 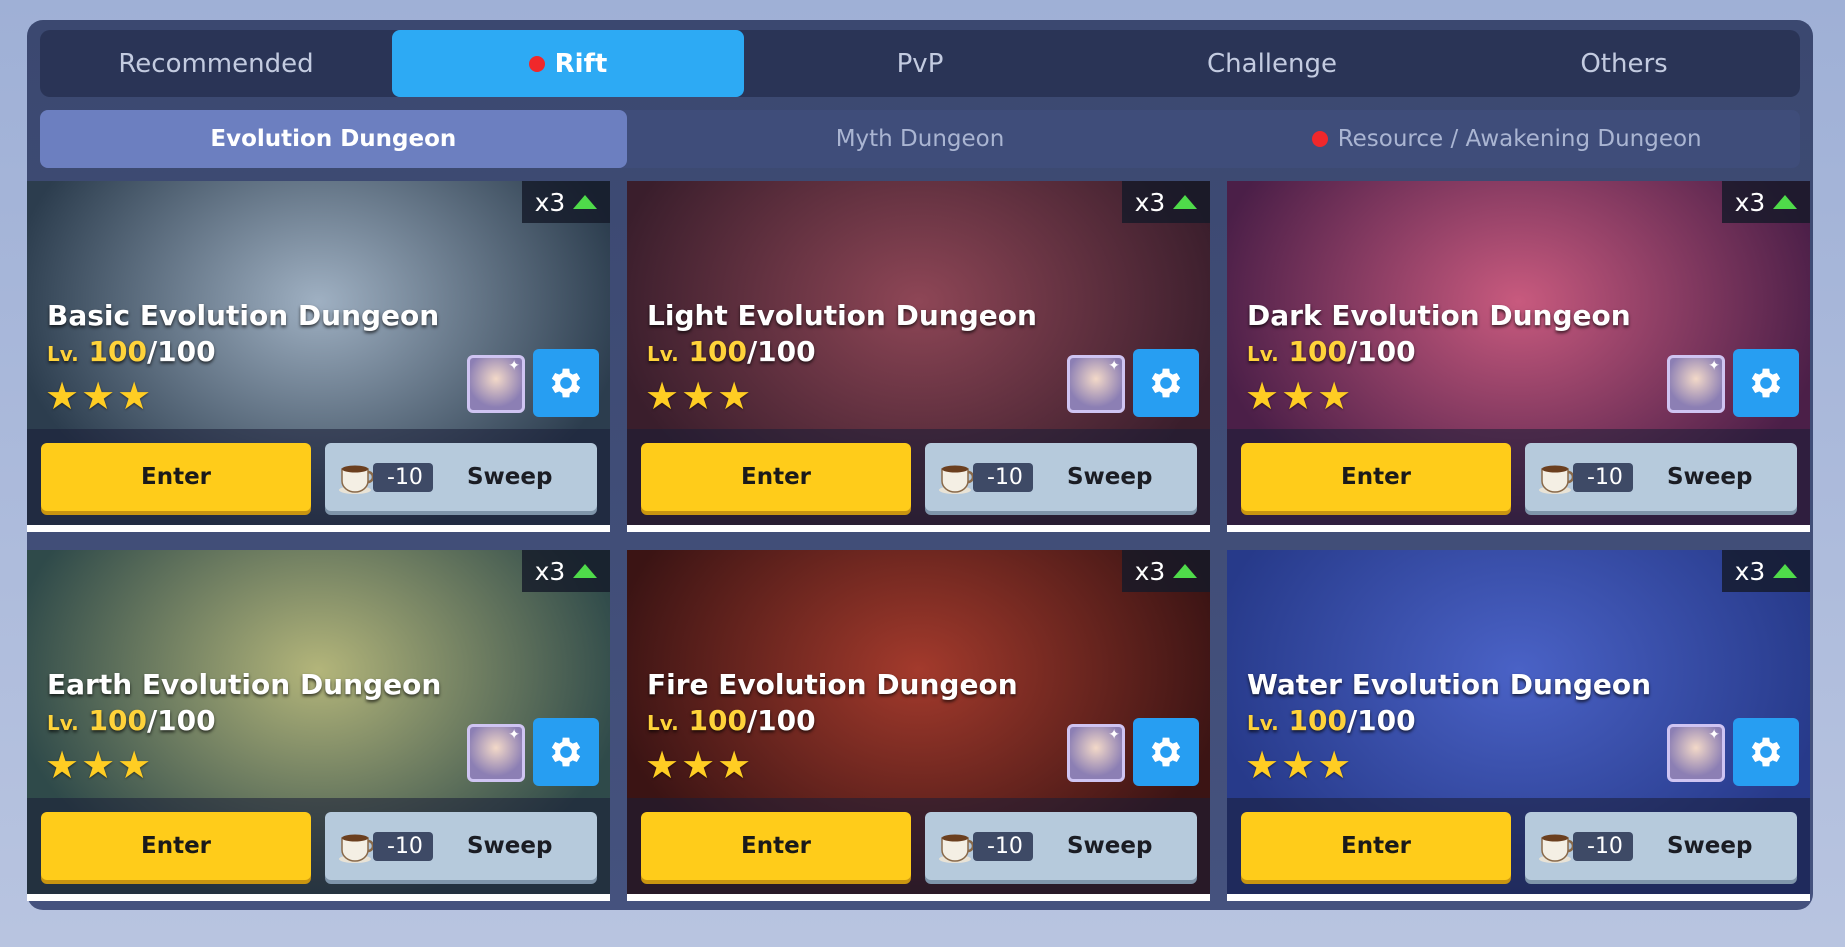 I want to click on tab-label: Challenge, so click(x=1272, y=63).